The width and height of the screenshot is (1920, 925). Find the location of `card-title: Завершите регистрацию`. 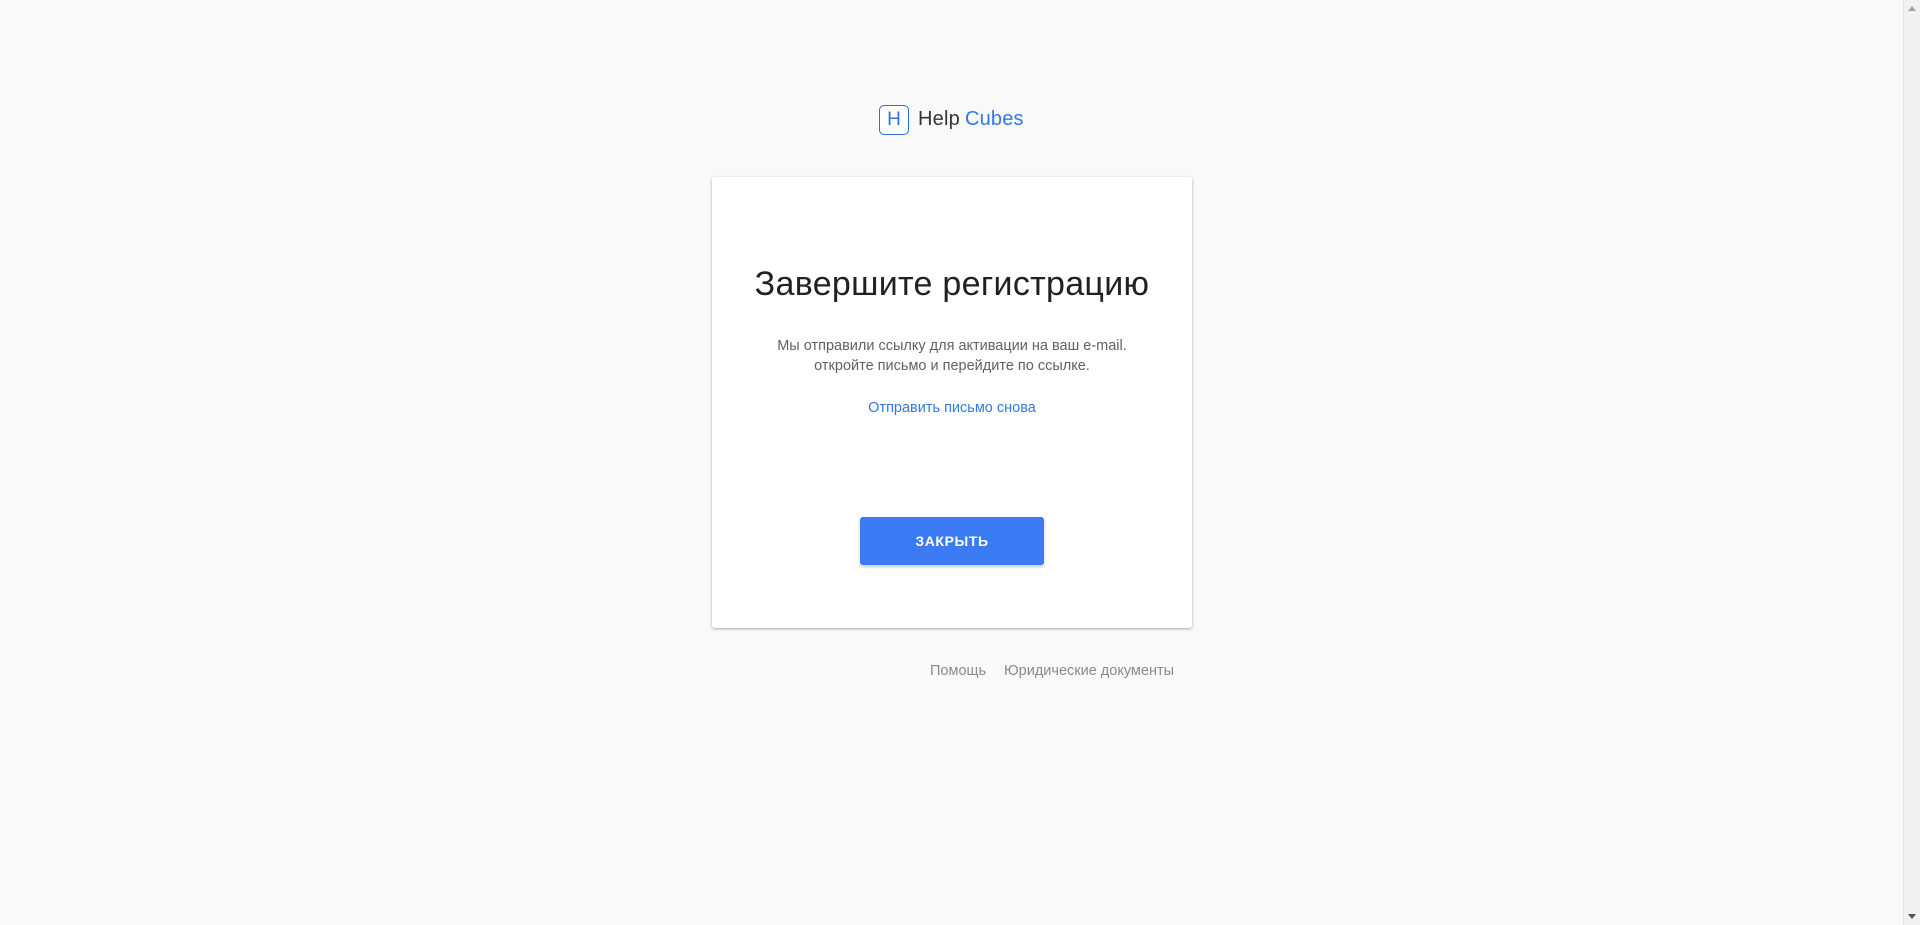

card-title: Завершите регистрацию is located at coordinates (952, 284).